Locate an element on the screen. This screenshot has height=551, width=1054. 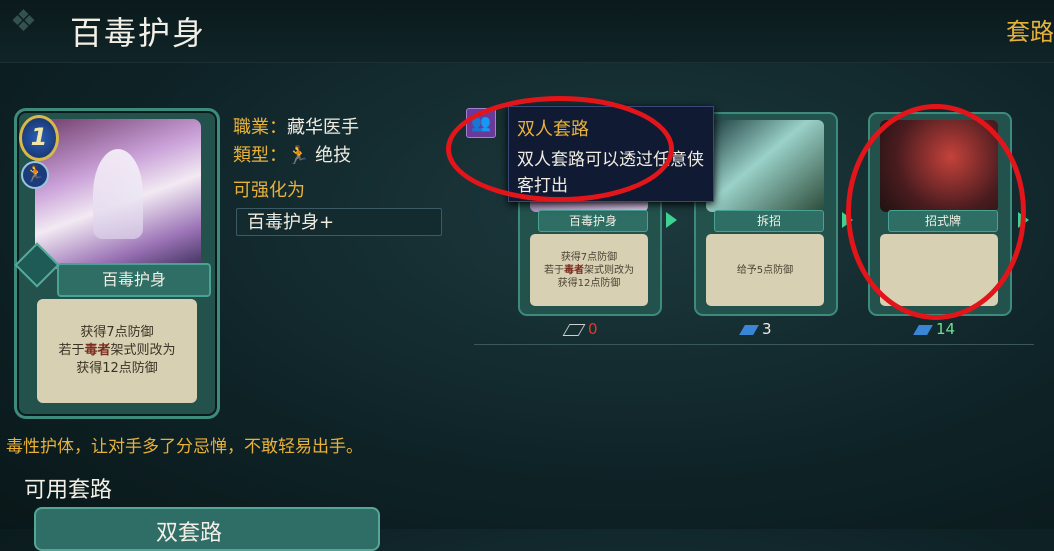
card-name: 百毒护身 is located at coordinates (134, 280).